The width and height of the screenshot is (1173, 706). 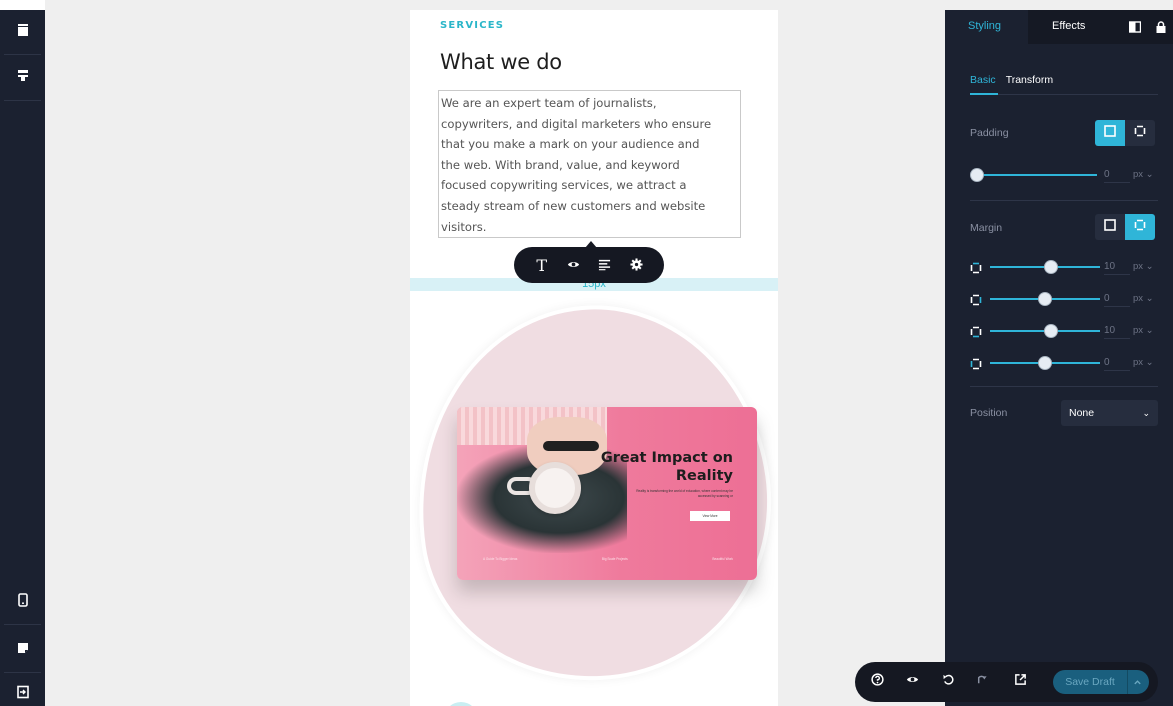 What do you see at coordinates (1135, 26) in the screenshot?
I see `layout-toggle-icon` at bounding box center [1135, 26].